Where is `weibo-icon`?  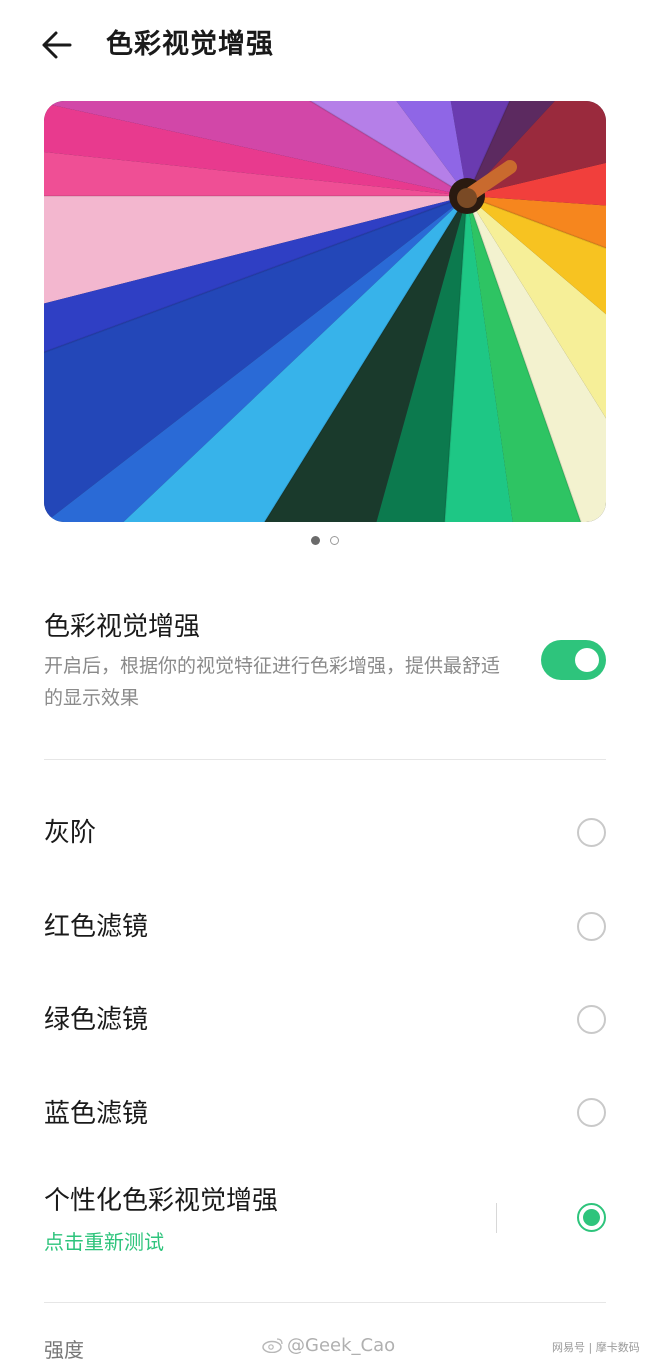 weibo-icon is located at coordinates (272, 1345).